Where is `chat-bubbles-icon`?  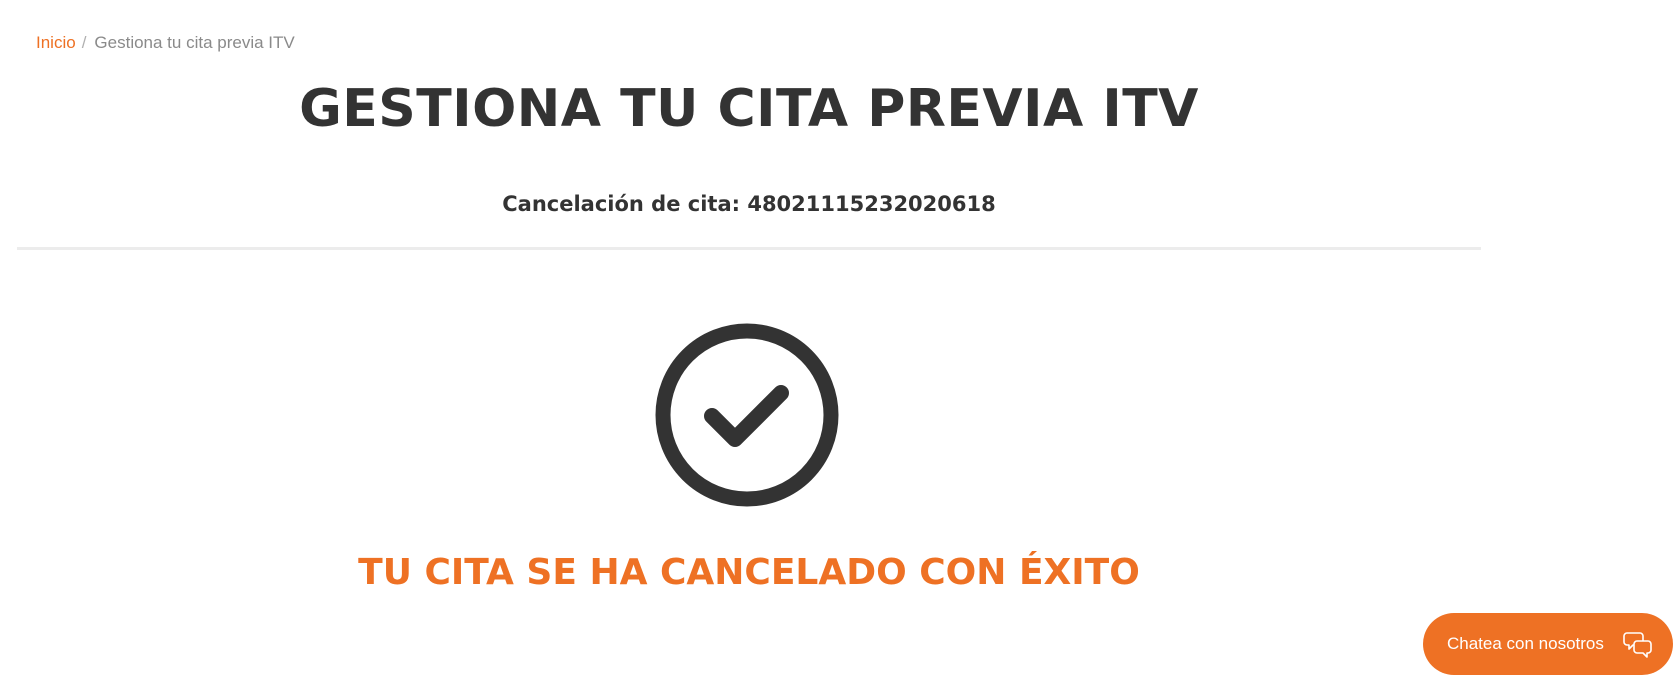 chat-bubbles-icon is located at coordinates (1637, 645).